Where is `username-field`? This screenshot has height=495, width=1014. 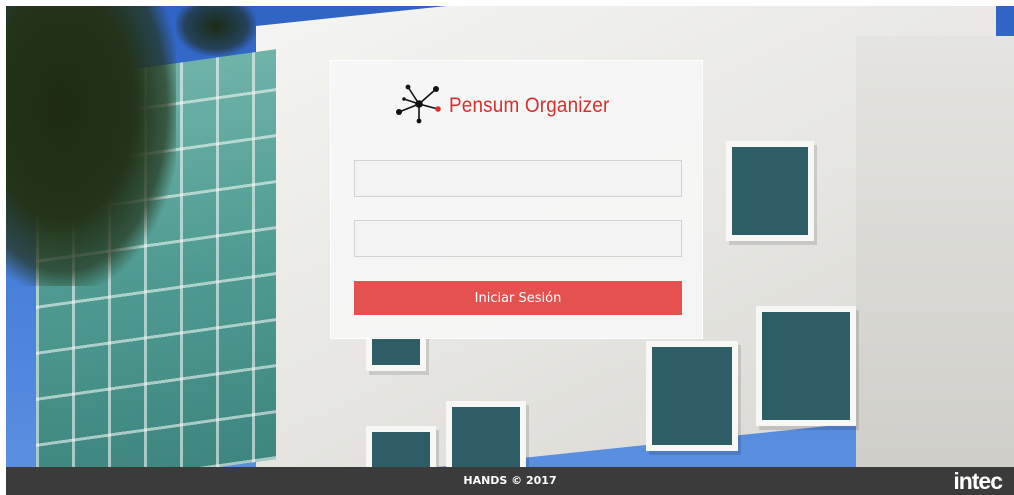
username-field is located at coordinates (518, 178).